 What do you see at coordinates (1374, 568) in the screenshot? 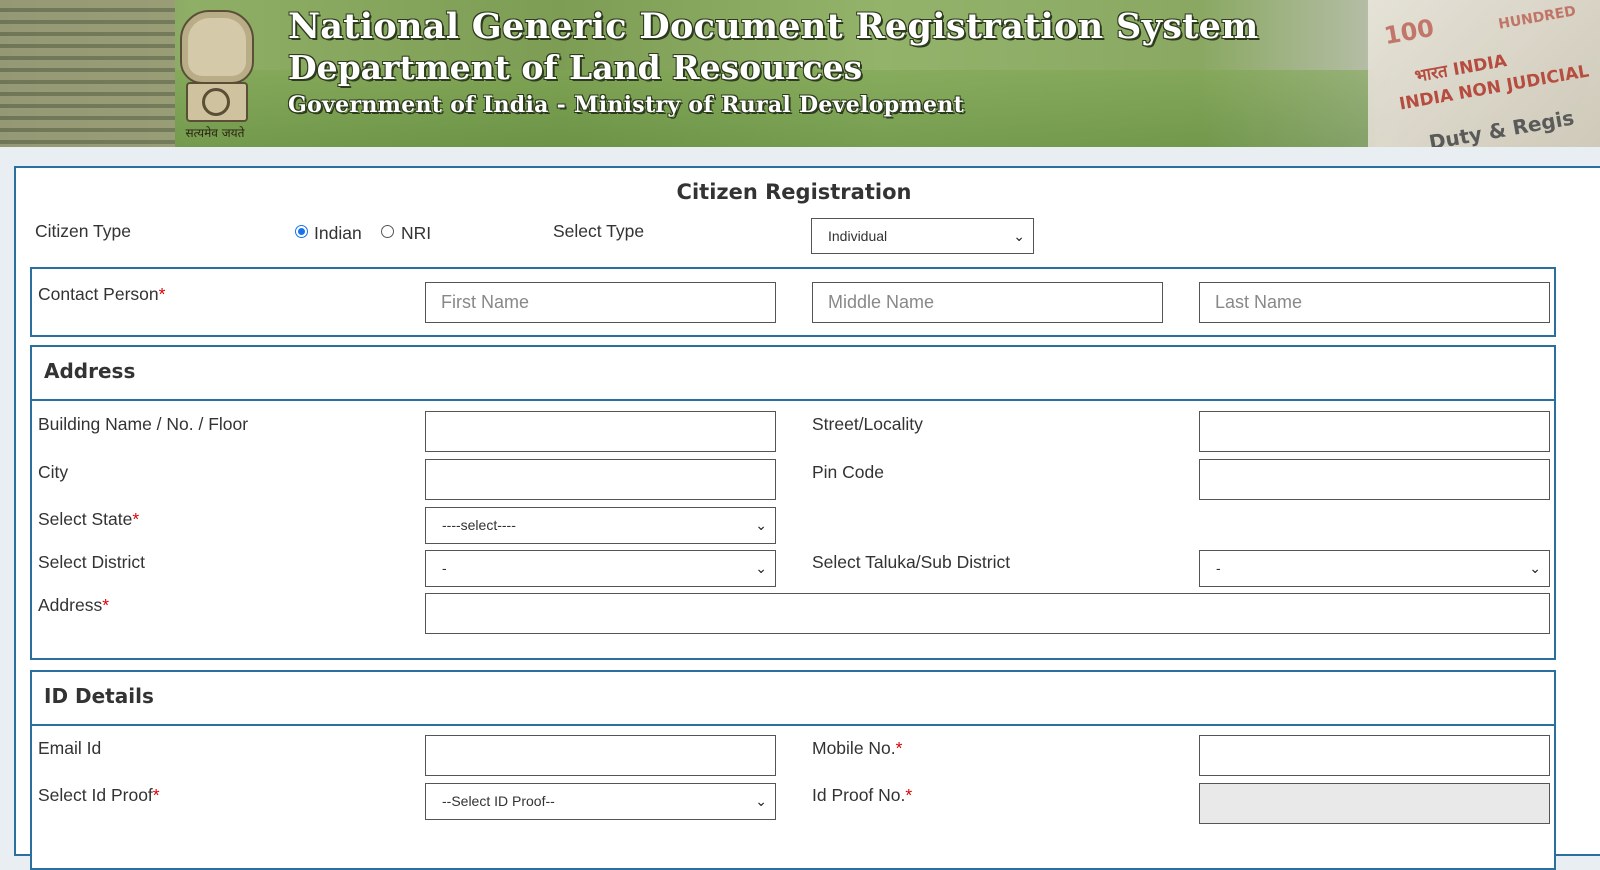
I see `taluka-dropdown: - ⌄` at bounding box center [1374, 568].